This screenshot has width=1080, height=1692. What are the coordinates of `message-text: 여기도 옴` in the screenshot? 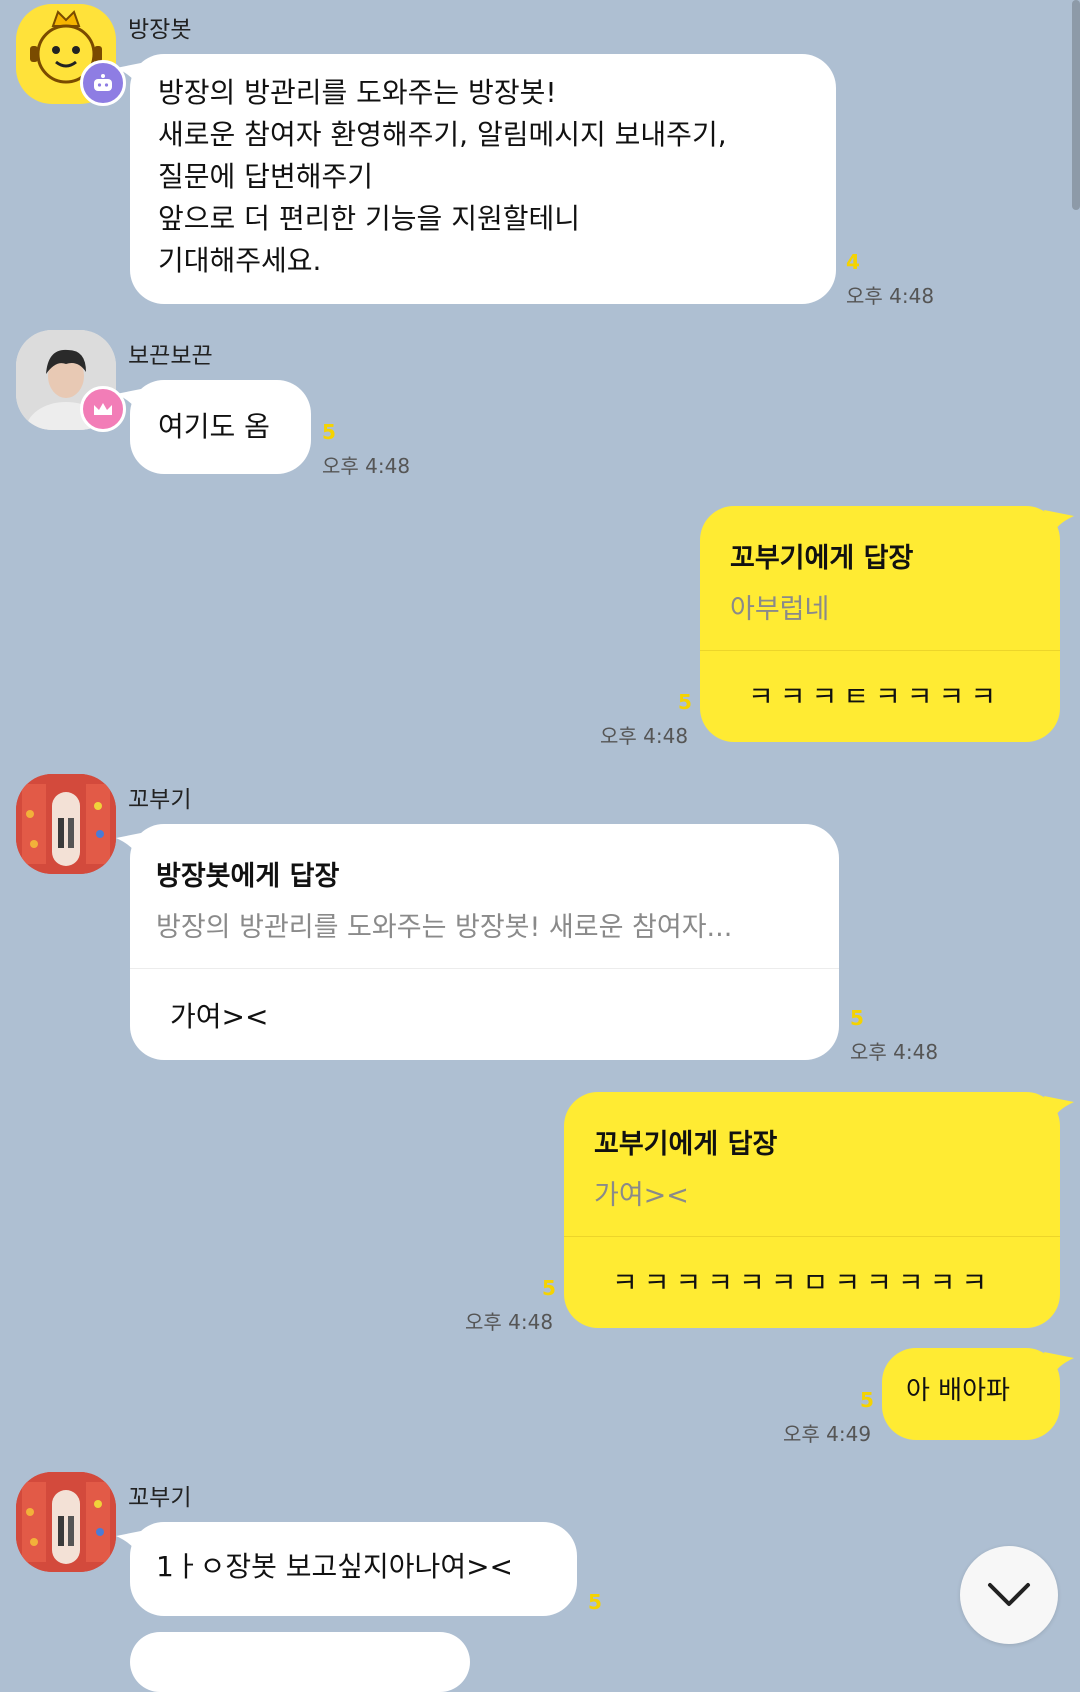 It's located at (214, 426).